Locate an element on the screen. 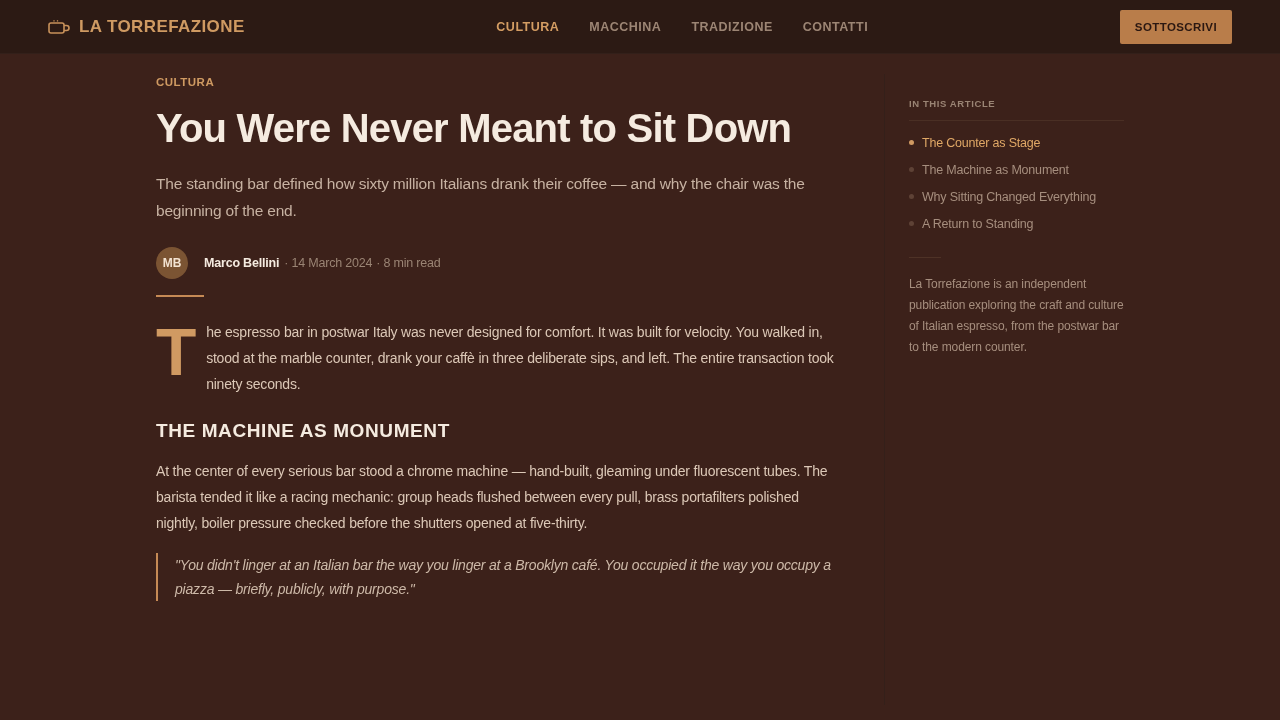 This screenshot has width=1280, height=720. toc-link: A Return to Standing is located at coordinates (978, 223).